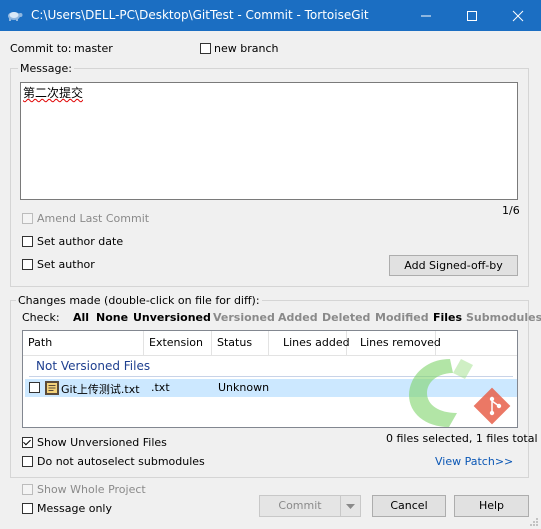 The width and height of the screenshot is (541, 529). I want to click on new-branch-checkbox, so click(205, 48).